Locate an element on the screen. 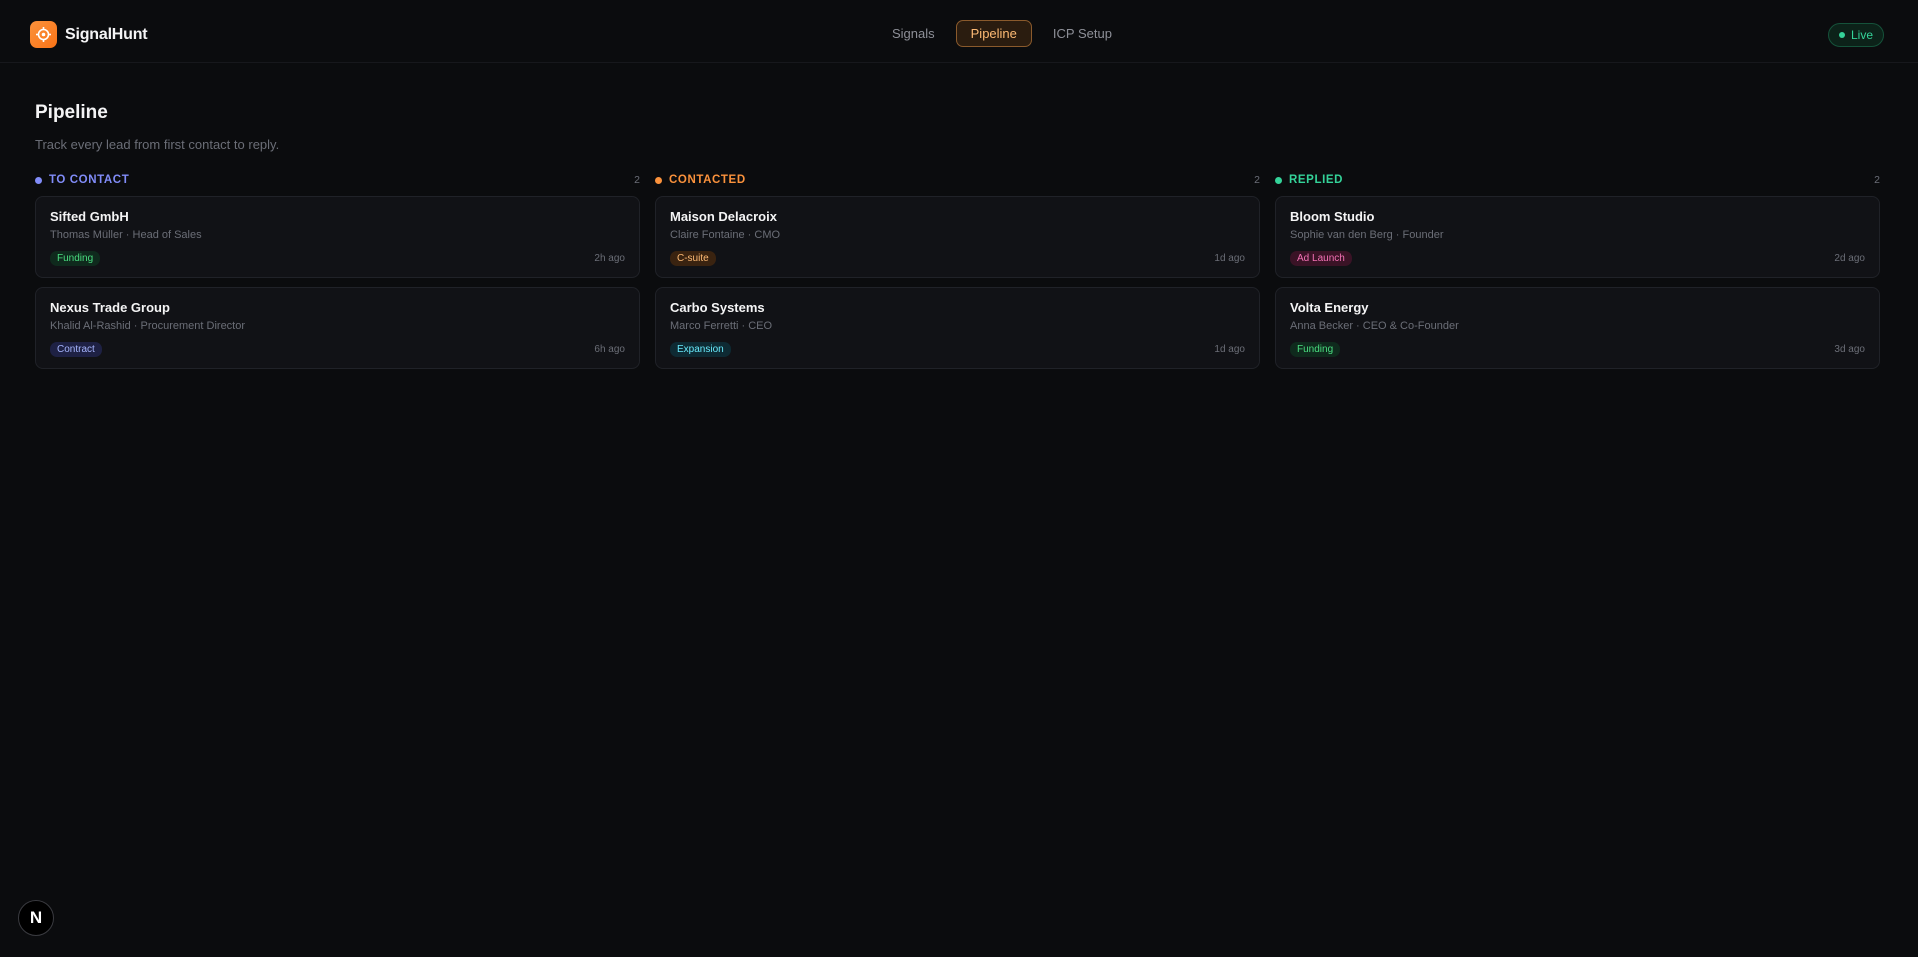 The width and height of the screenshot is (1918, 957). lead-contact: Thomas Müller · Head of Sales is located at coordinates (126, 235).